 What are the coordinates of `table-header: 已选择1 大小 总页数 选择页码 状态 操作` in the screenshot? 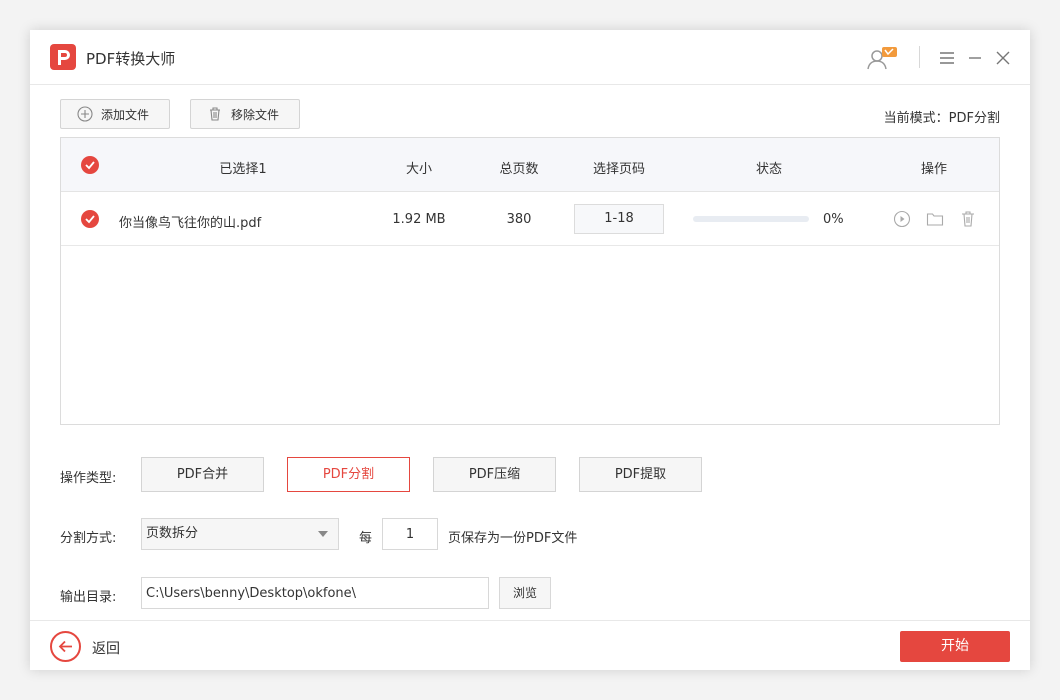 It's located at (530, 165).